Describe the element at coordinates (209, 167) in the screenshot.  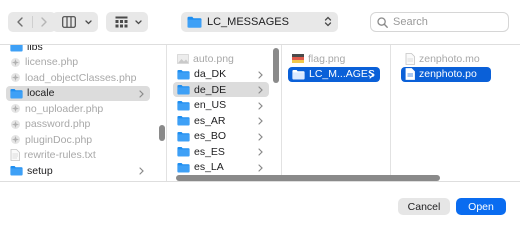
I see `item-name: es_LA` at that location.